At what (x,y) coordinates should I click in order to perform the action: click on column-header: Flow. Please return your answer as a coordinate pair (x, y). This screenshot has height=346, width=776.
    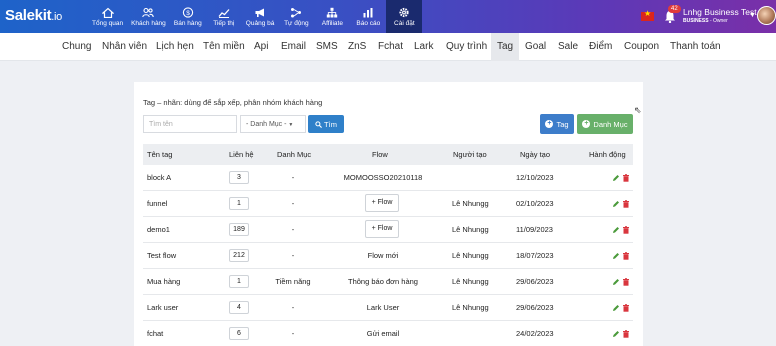
    Looking at the image, I should click on (380, 154).